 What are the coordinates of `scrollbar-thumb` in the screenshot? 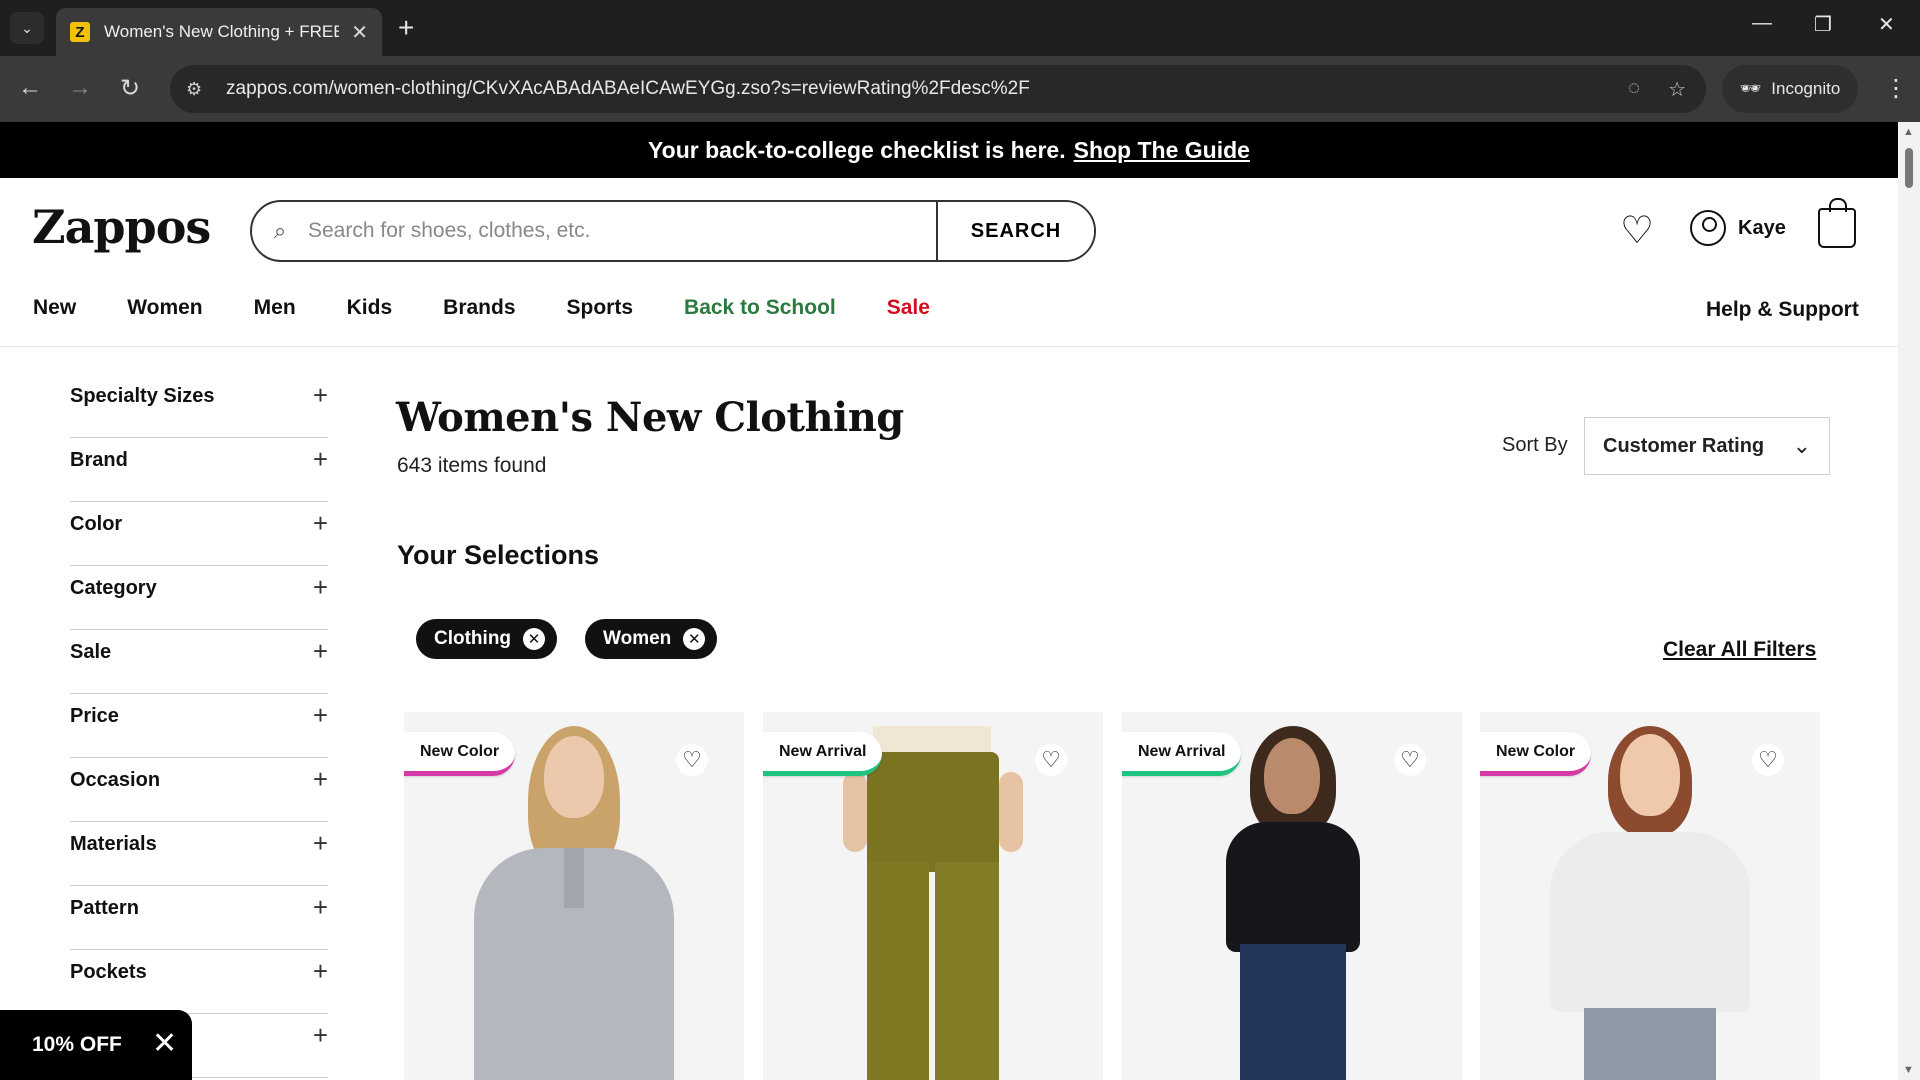 It's located at (1909, 168).